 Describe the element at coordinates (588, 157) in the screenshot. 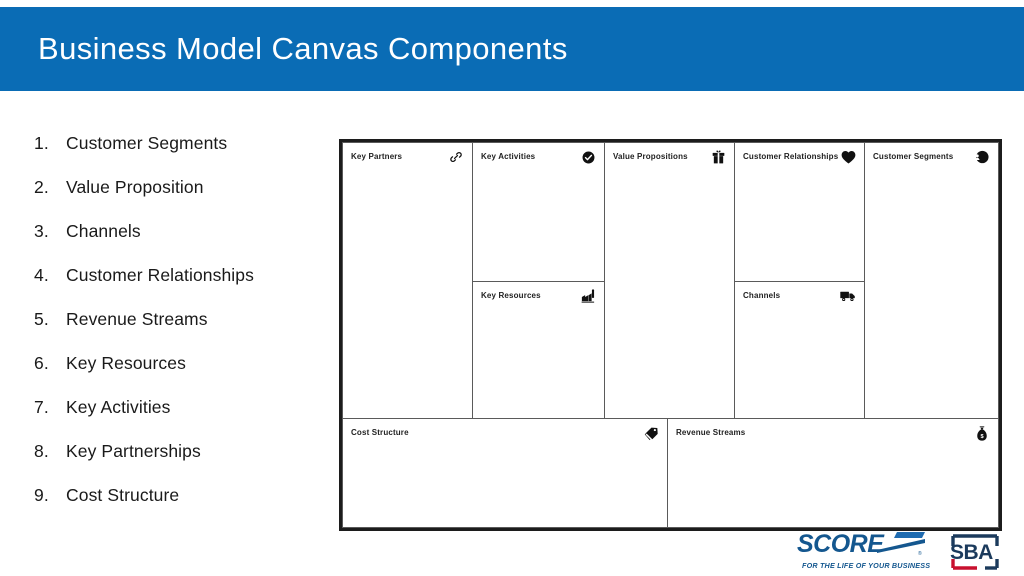

I see `check-circle-icon` at that location.